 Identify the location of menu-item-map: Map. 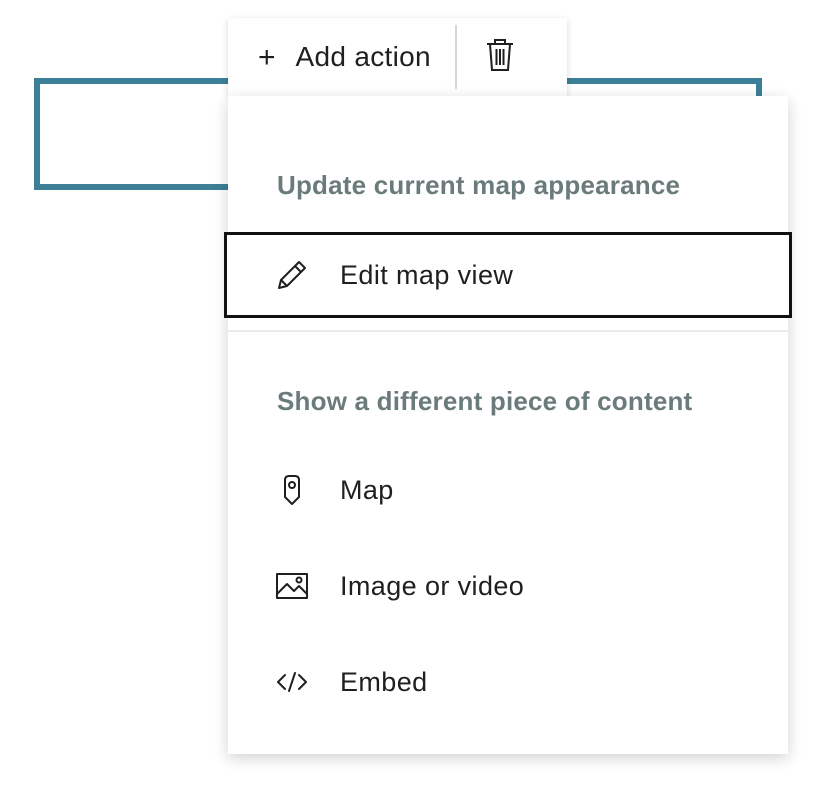
(508, 490).